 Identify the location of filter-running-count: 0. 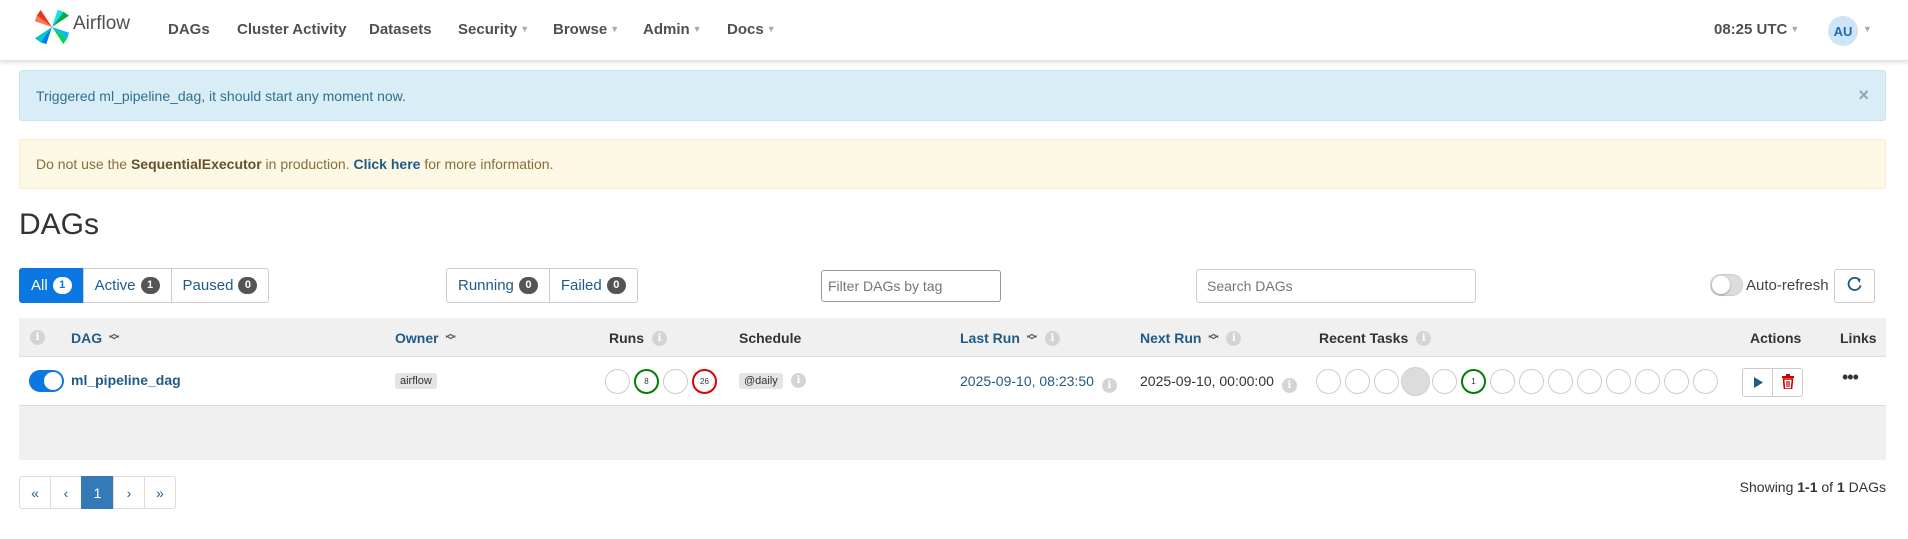
(528, 285).